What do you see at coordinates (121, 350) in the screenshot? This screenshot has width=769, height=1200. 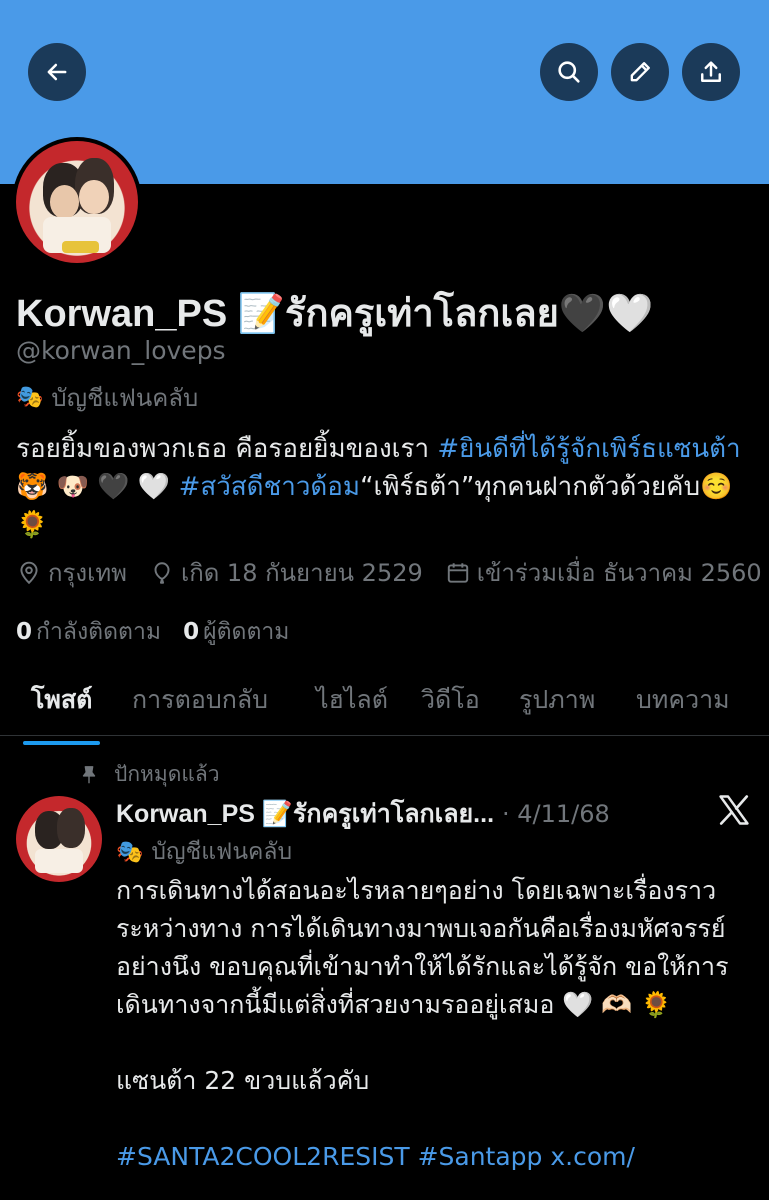 I see `user-handle: @korwan_loveps` at bounding box center [121, 350].